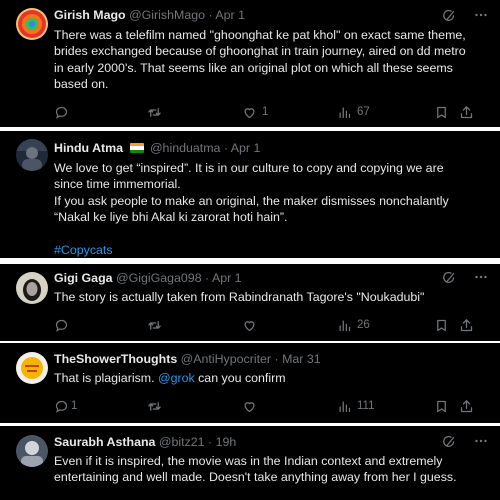  I want to click on tweet-actions: 26, so click(271, 325).